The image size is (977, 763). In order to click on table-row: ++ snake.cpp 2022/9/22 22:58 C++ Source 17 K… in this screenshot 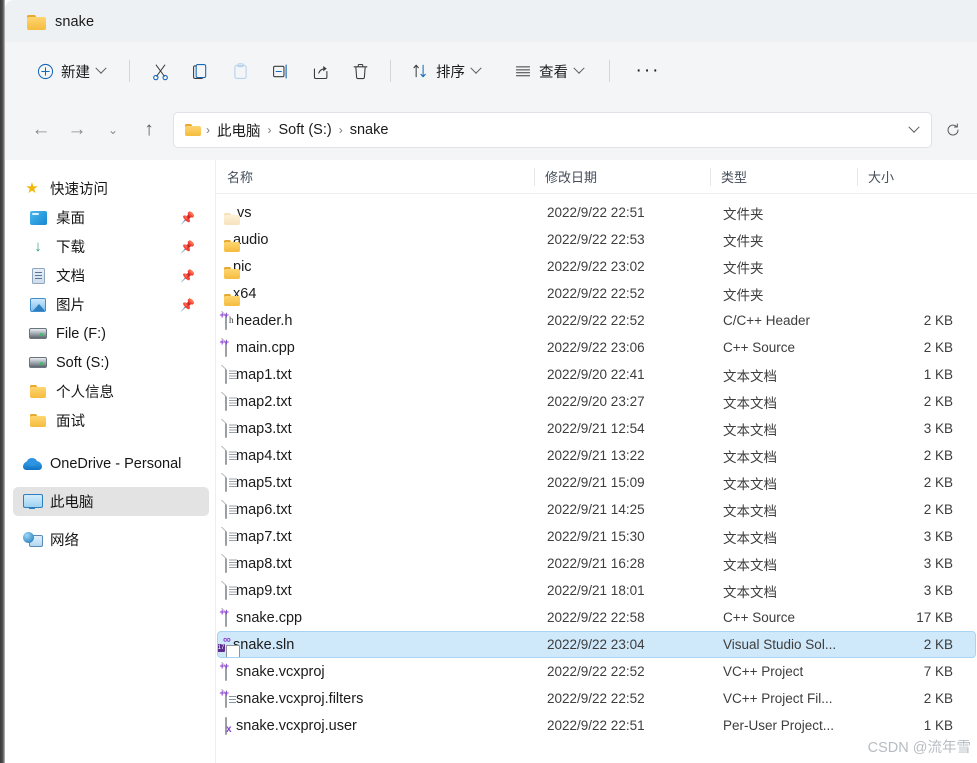, I will do `click(596, 617)`.